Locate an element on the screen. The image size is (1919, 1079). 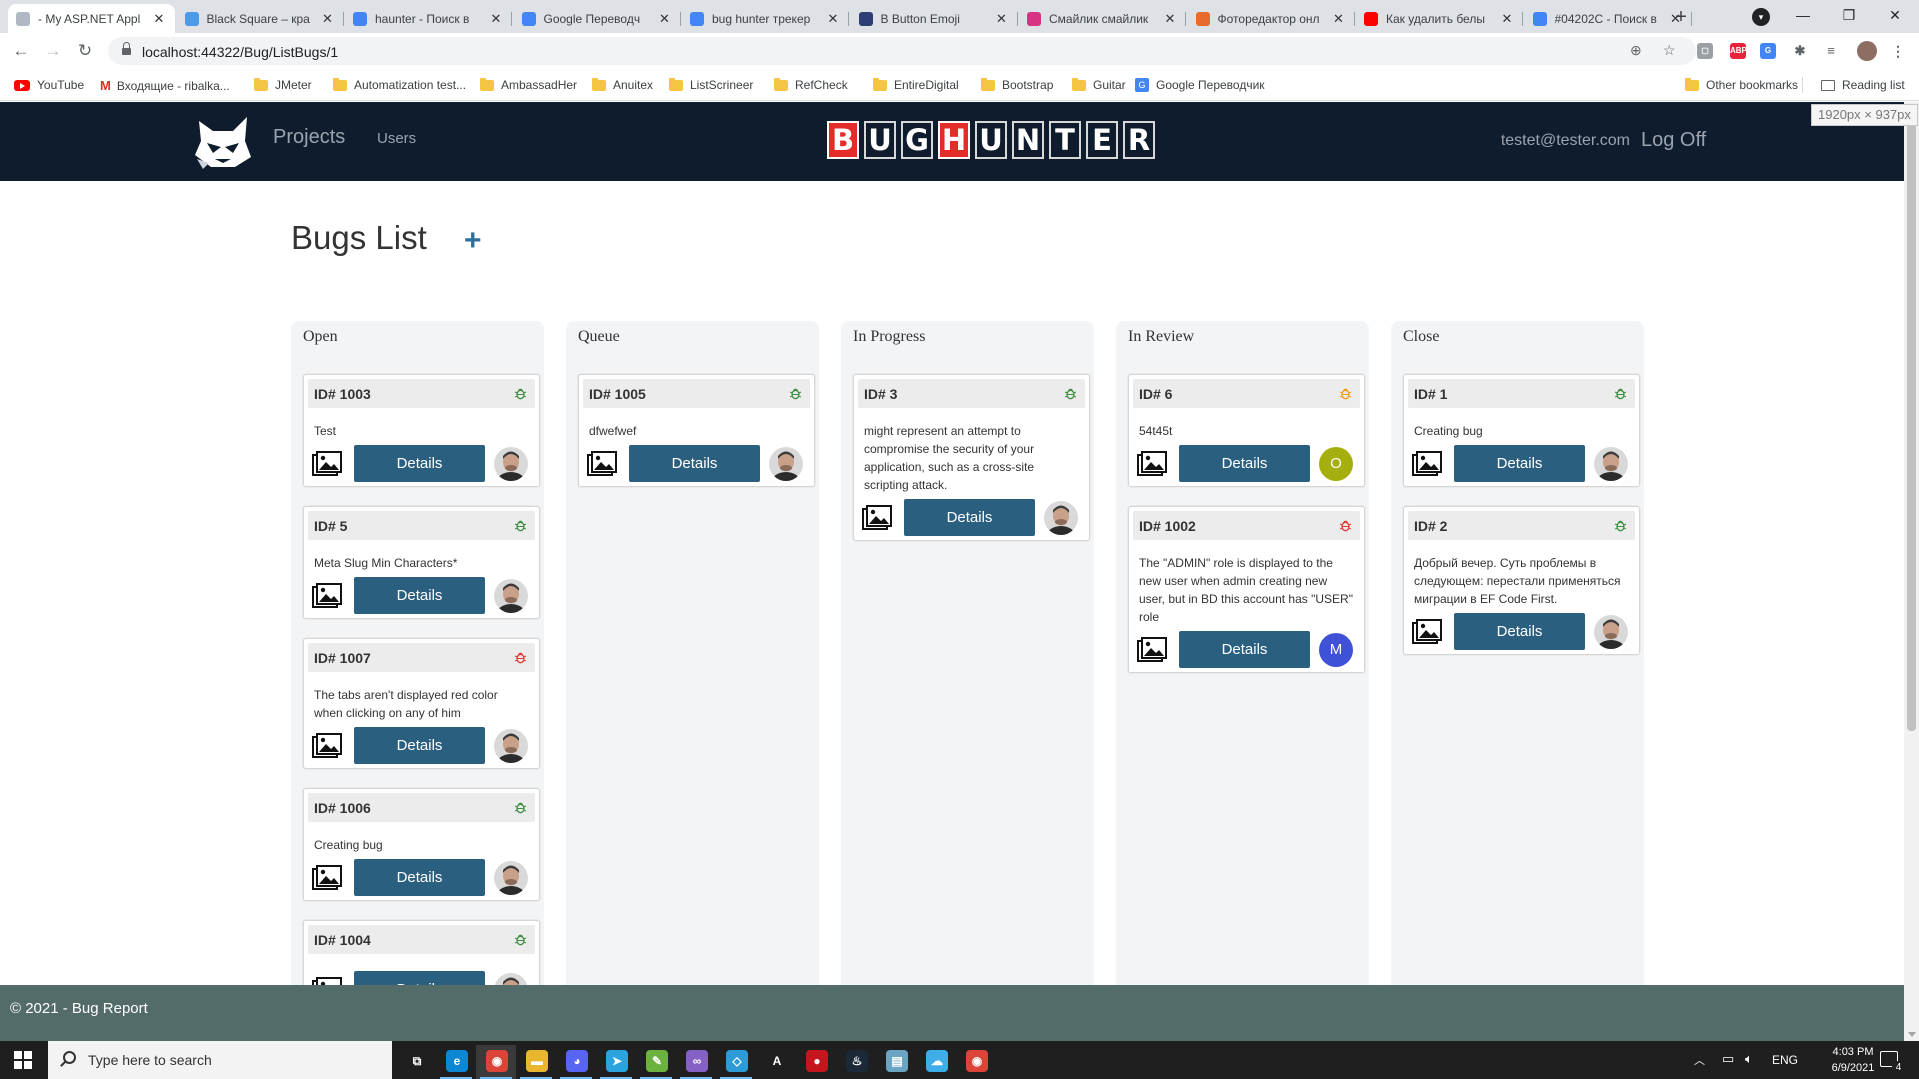
browser-tab: - My ASP.NET Appl ✕ is located at coordinates (91, 18).